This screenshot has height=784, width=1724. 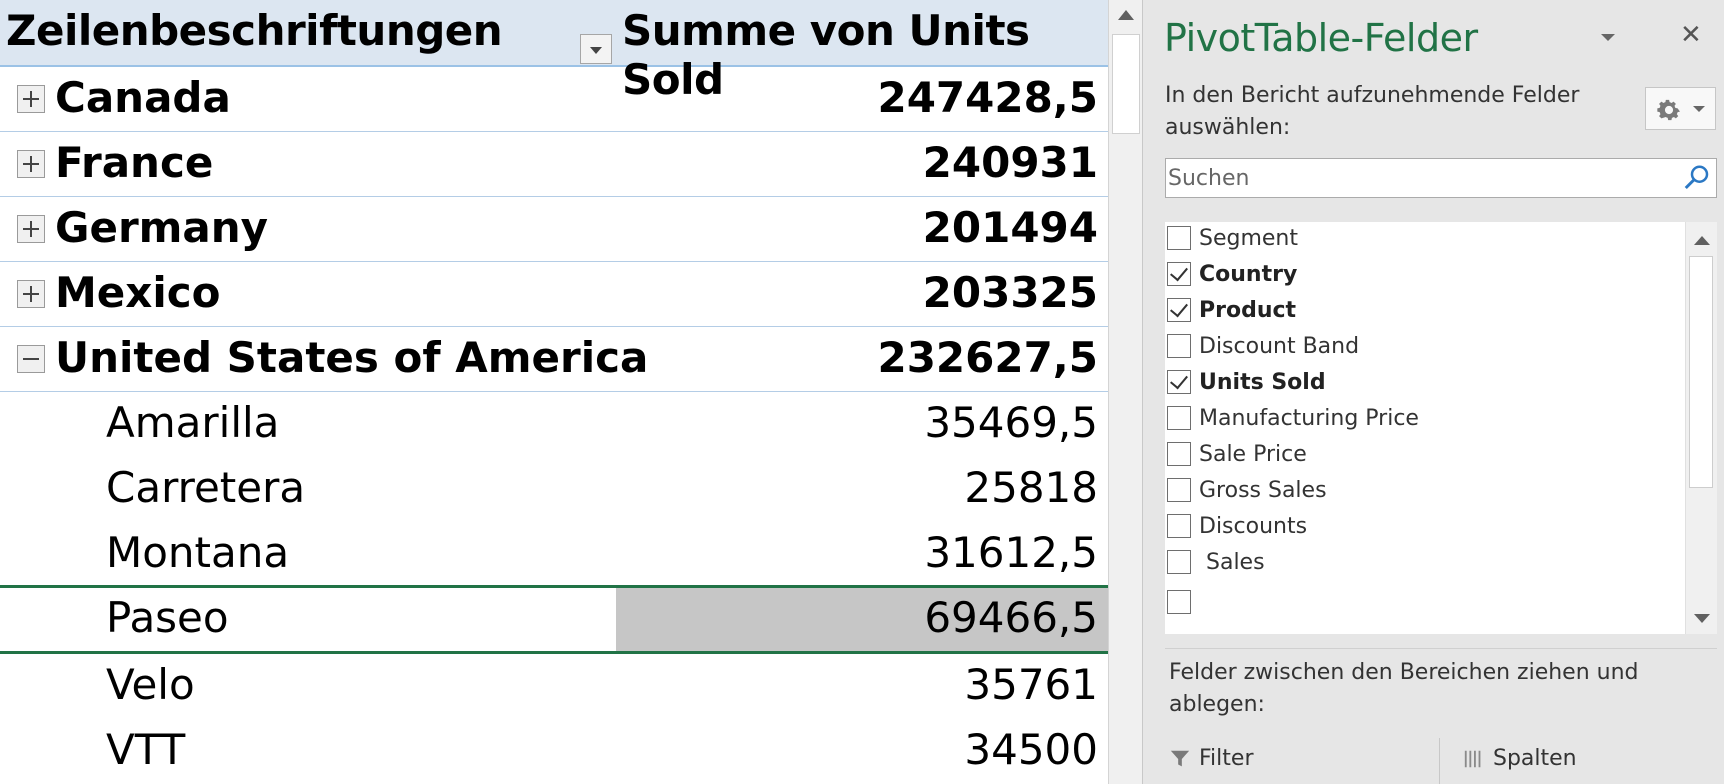 I want to click on tools-button, so click(x=1680, y=108).